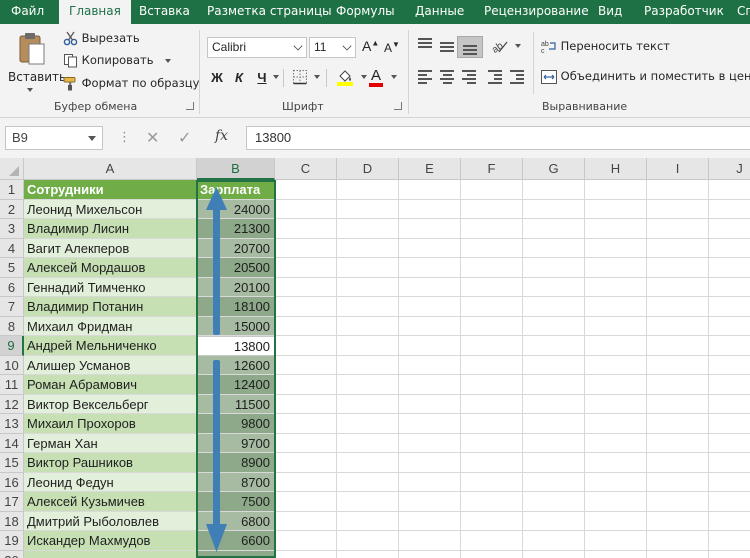  What do you see at coordinates (110, 443) in the screenshot?
I see `employee-name-cell: Герман Хан` at bounding box center [110, 443].